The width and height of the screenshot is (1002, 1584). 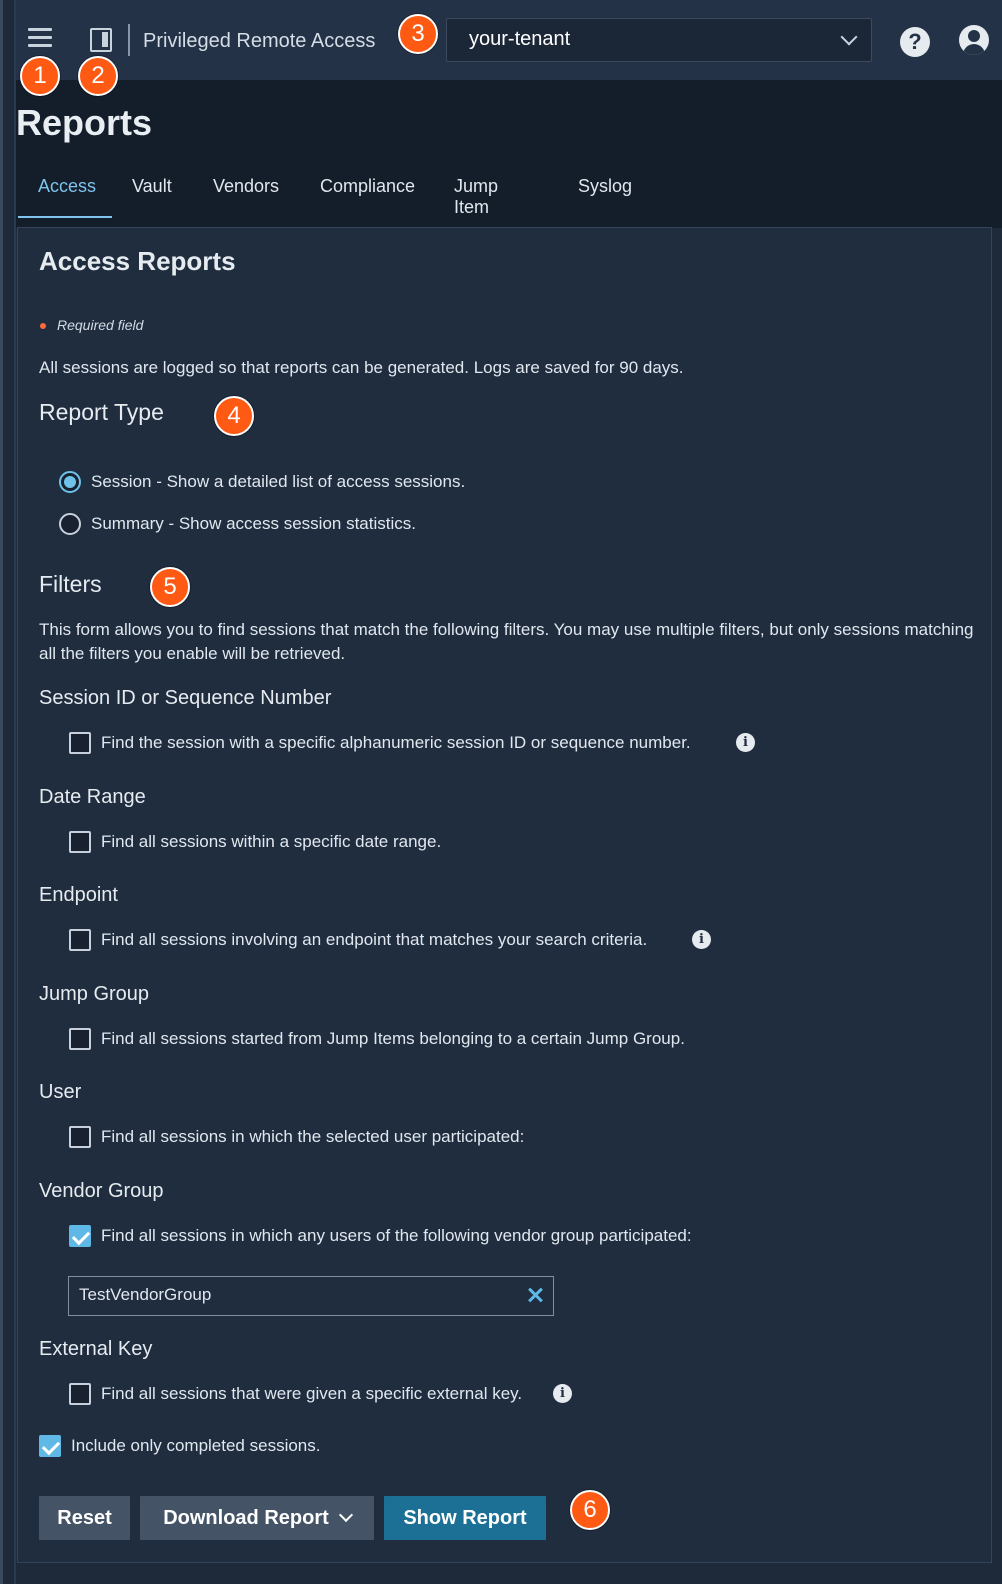 What do you see at coordinates (92, 797) in the screenshot?
I see `filter-title-date-range: Date Range` at bounding box center [92, 797].